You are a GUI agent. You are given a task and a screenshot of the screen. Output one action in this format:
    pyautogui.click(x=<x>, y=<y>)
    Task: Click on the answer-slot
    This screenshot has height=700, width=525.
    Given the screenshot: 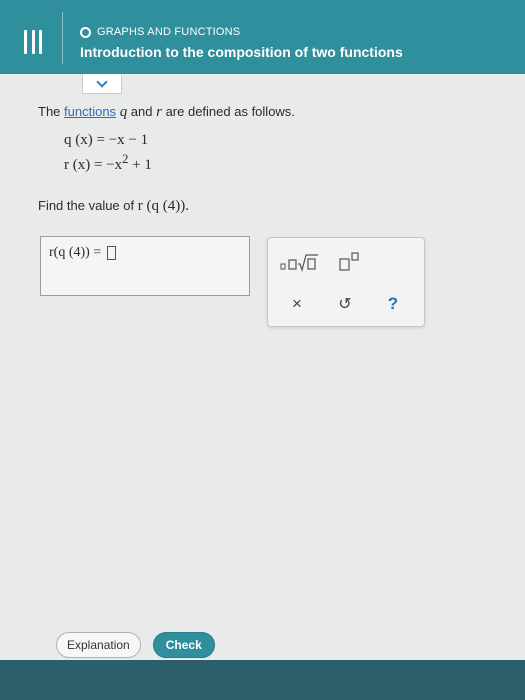 What is the action you would take?
    pyautogui.click(x=112, y=253)
    